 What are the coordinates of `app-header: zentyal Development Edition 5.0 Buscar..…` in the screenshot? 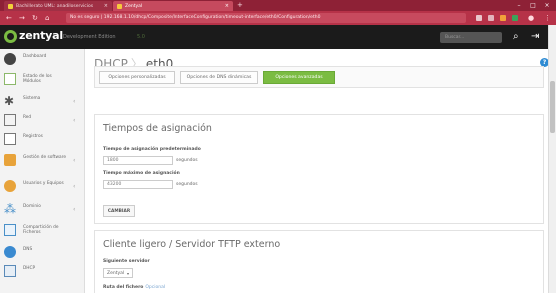 It's located at (274, 37).